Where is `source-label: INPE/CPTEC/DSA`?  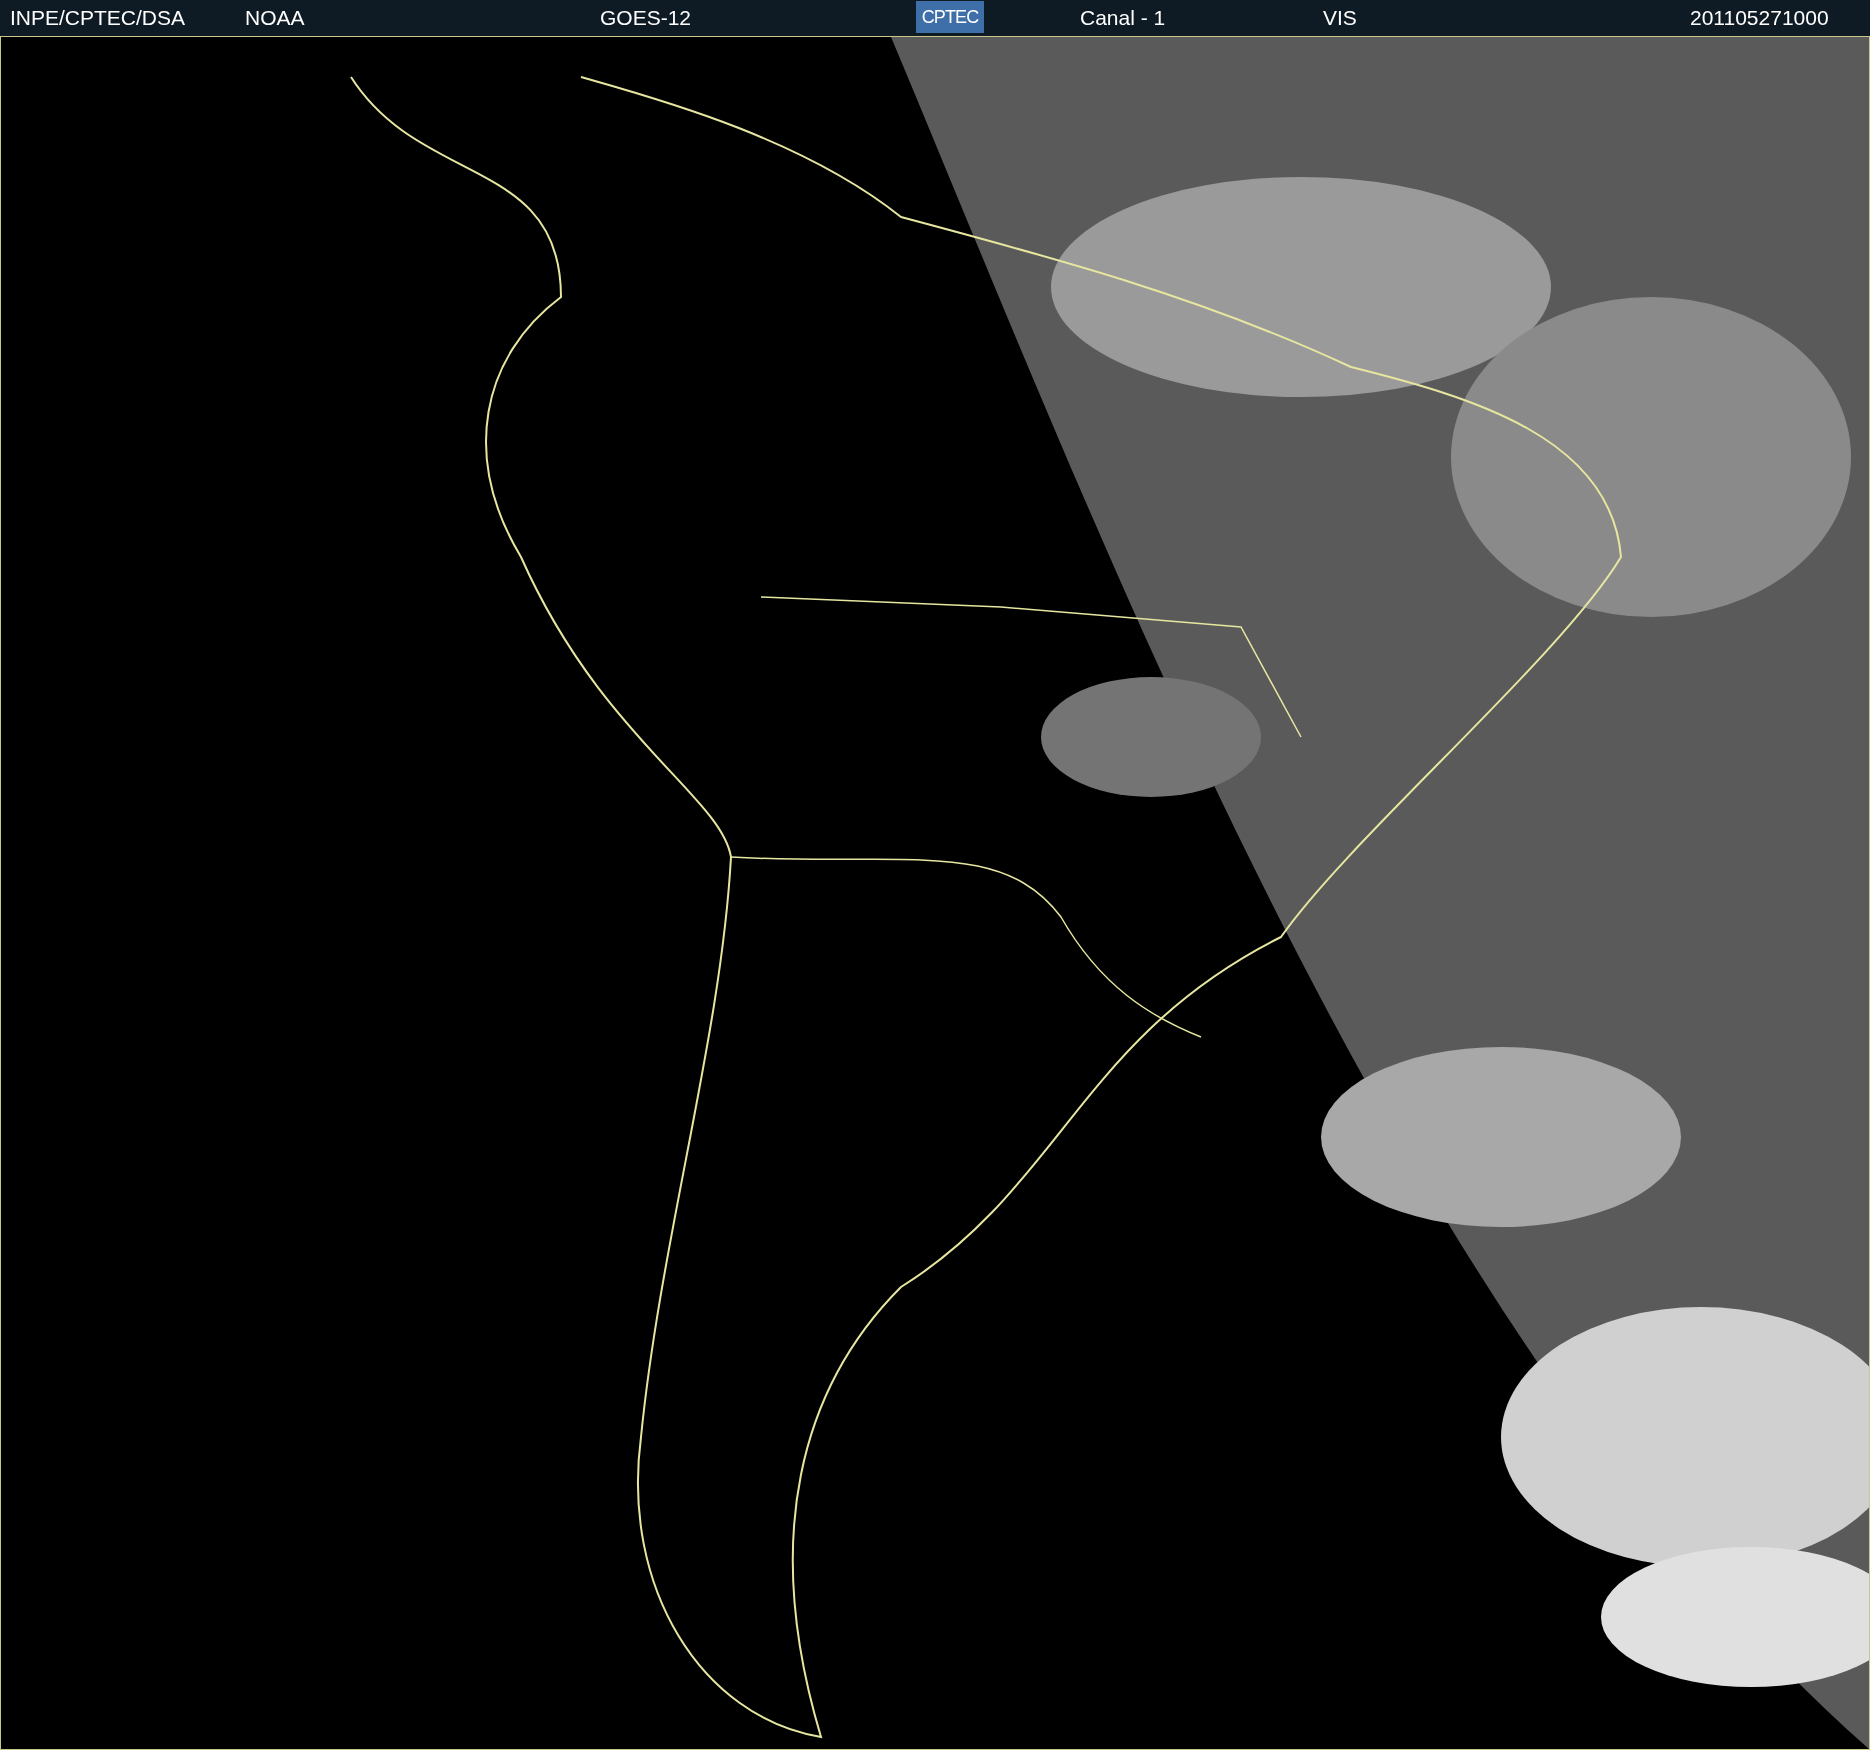
source-label: INPE/CPTEC/DSA is located at coordinates (98, 18).